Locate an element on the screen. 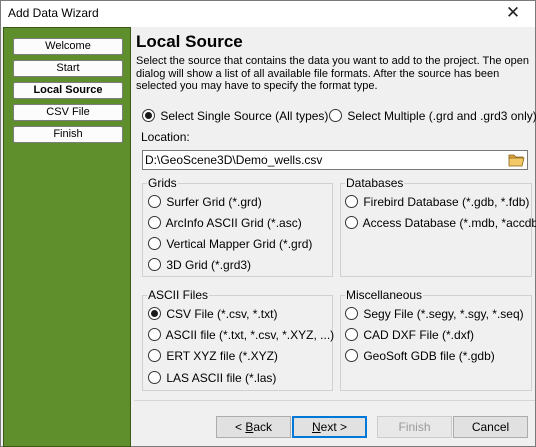  miscellaneous-group-title: Miscellaneous is located at coordinates (384, 295).